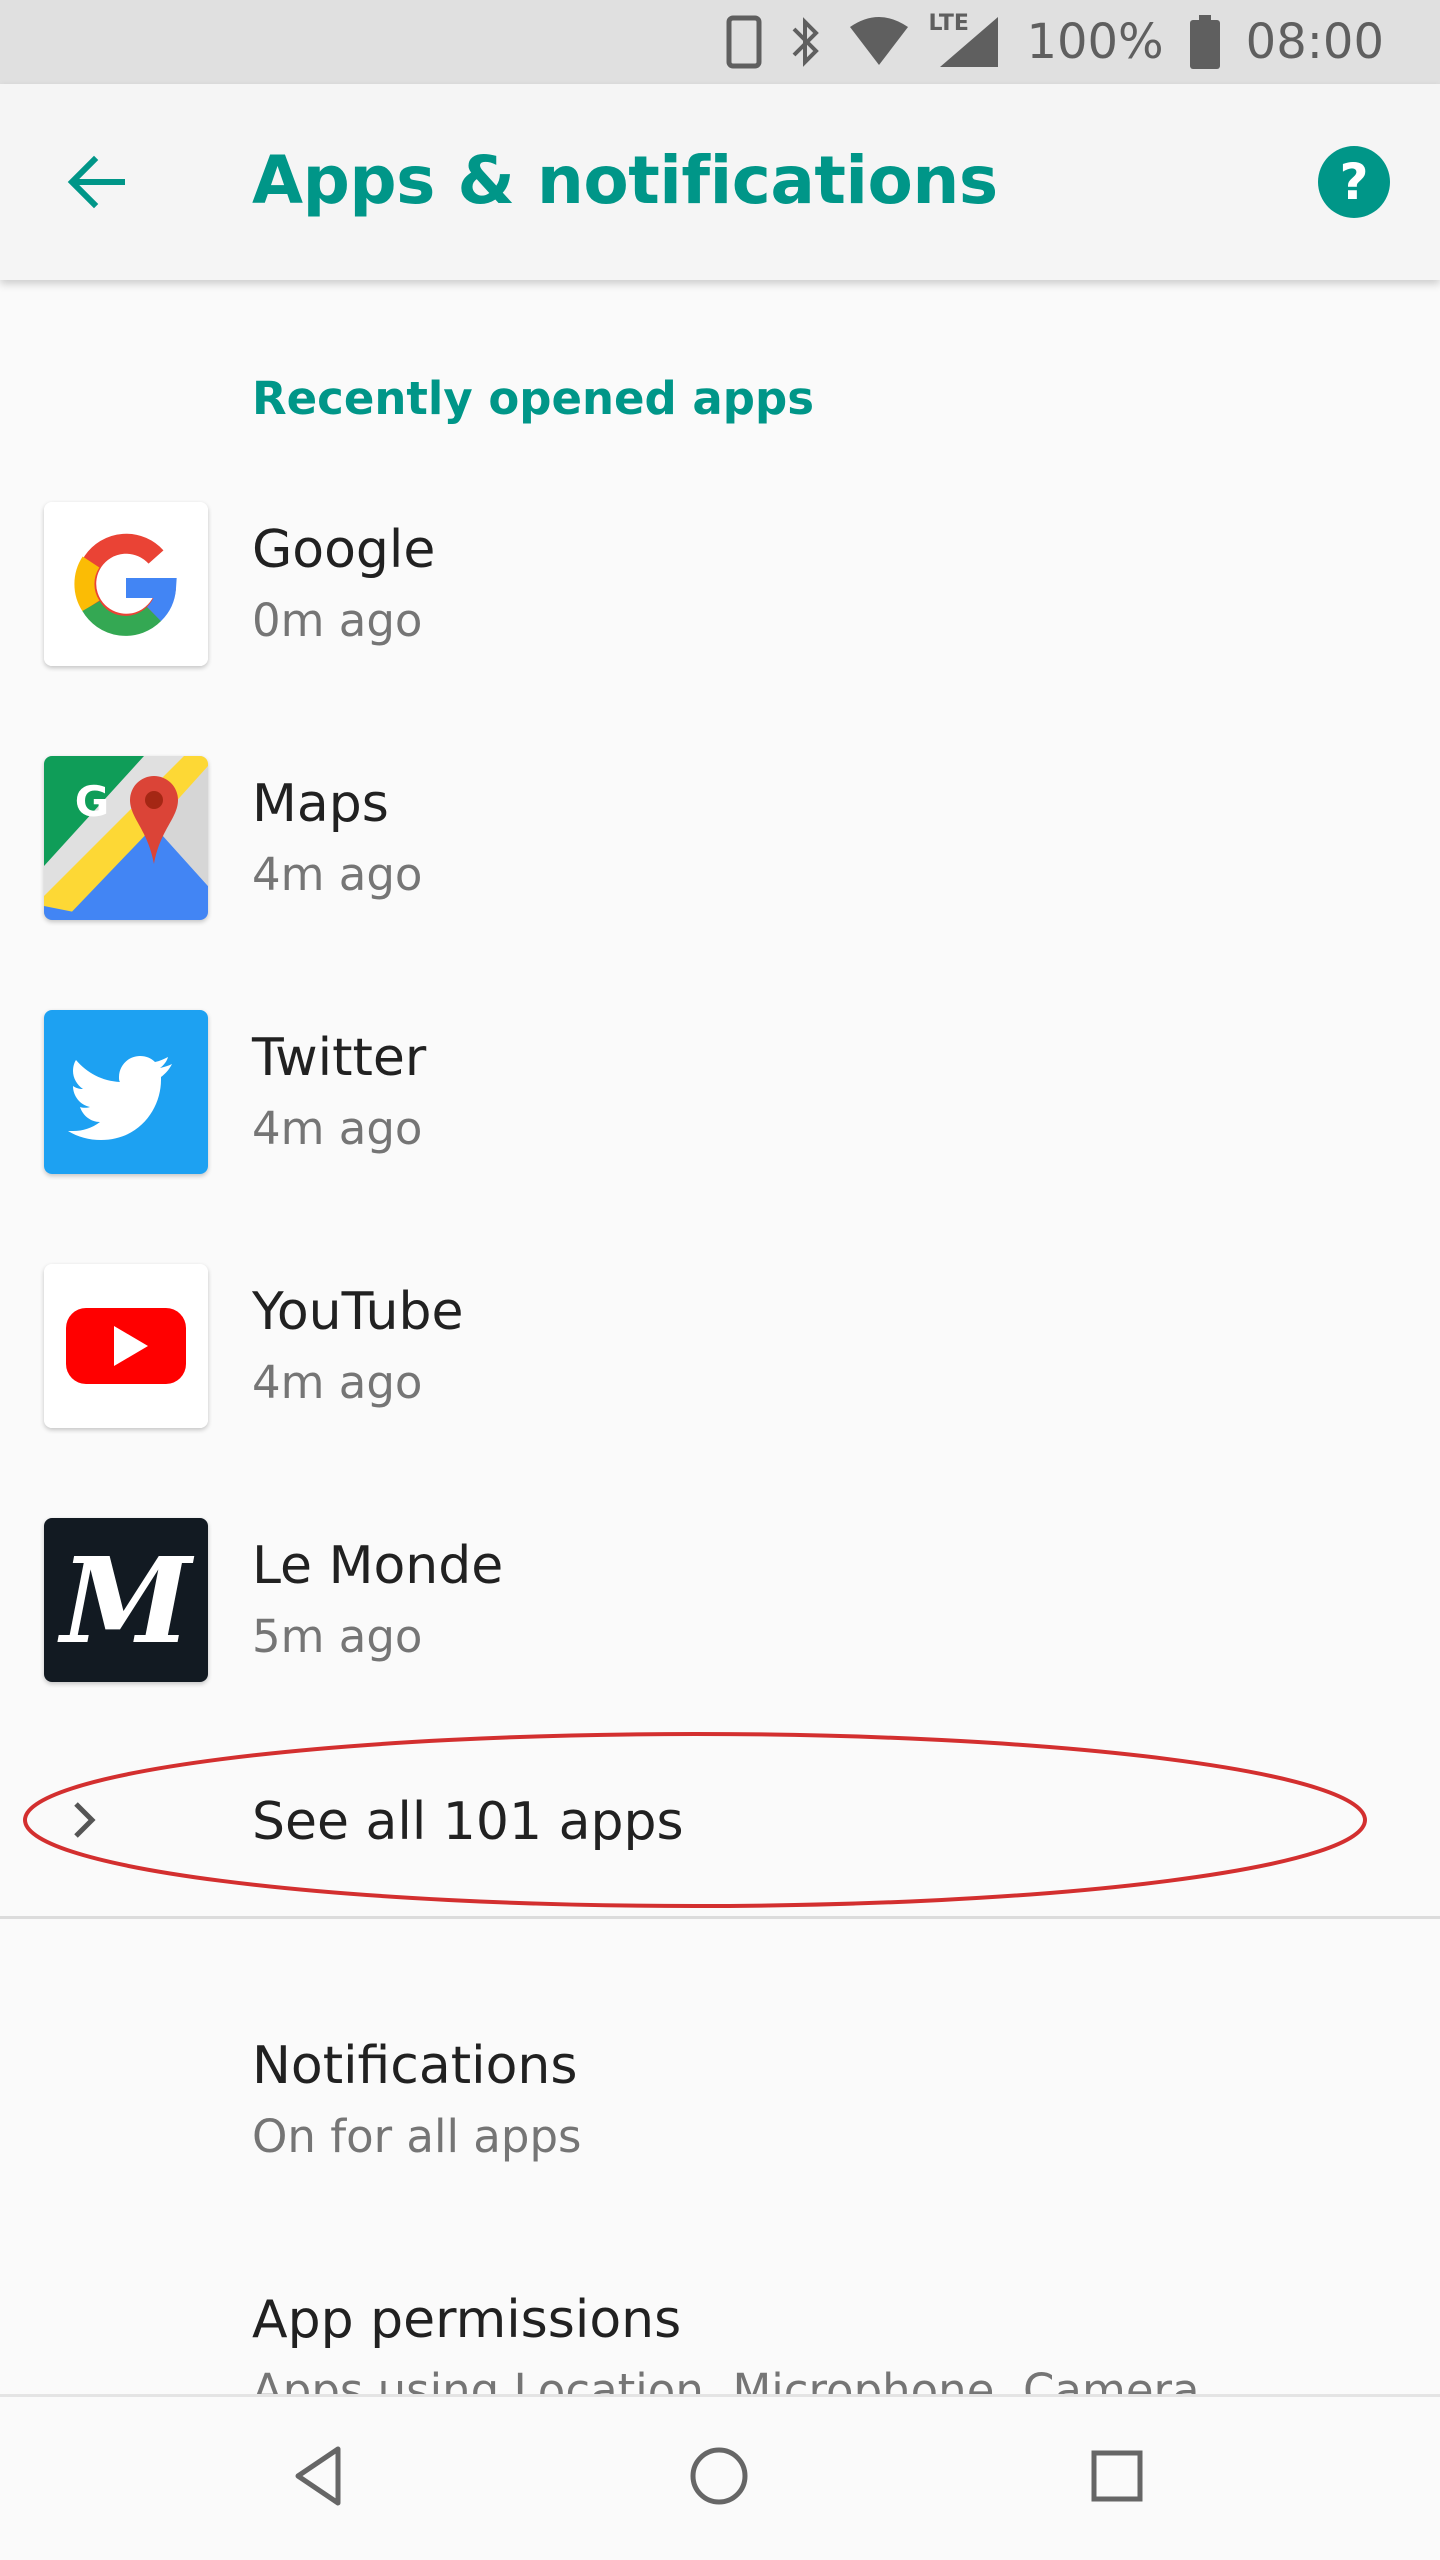 The image size is (1440, 2560). I want to click on phone-icon, so click(744, 42).